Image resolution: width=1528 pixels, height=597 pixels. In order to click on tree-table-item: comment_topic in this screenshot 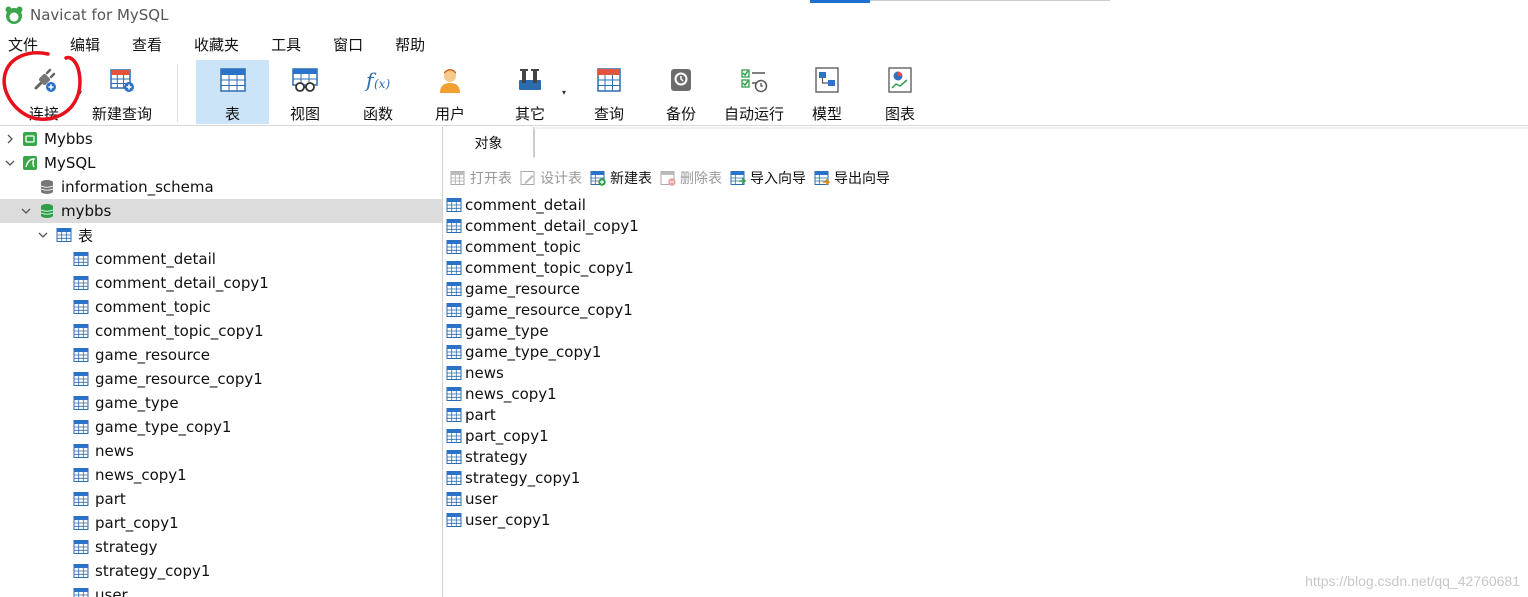, I will do `click(221, 307)`.